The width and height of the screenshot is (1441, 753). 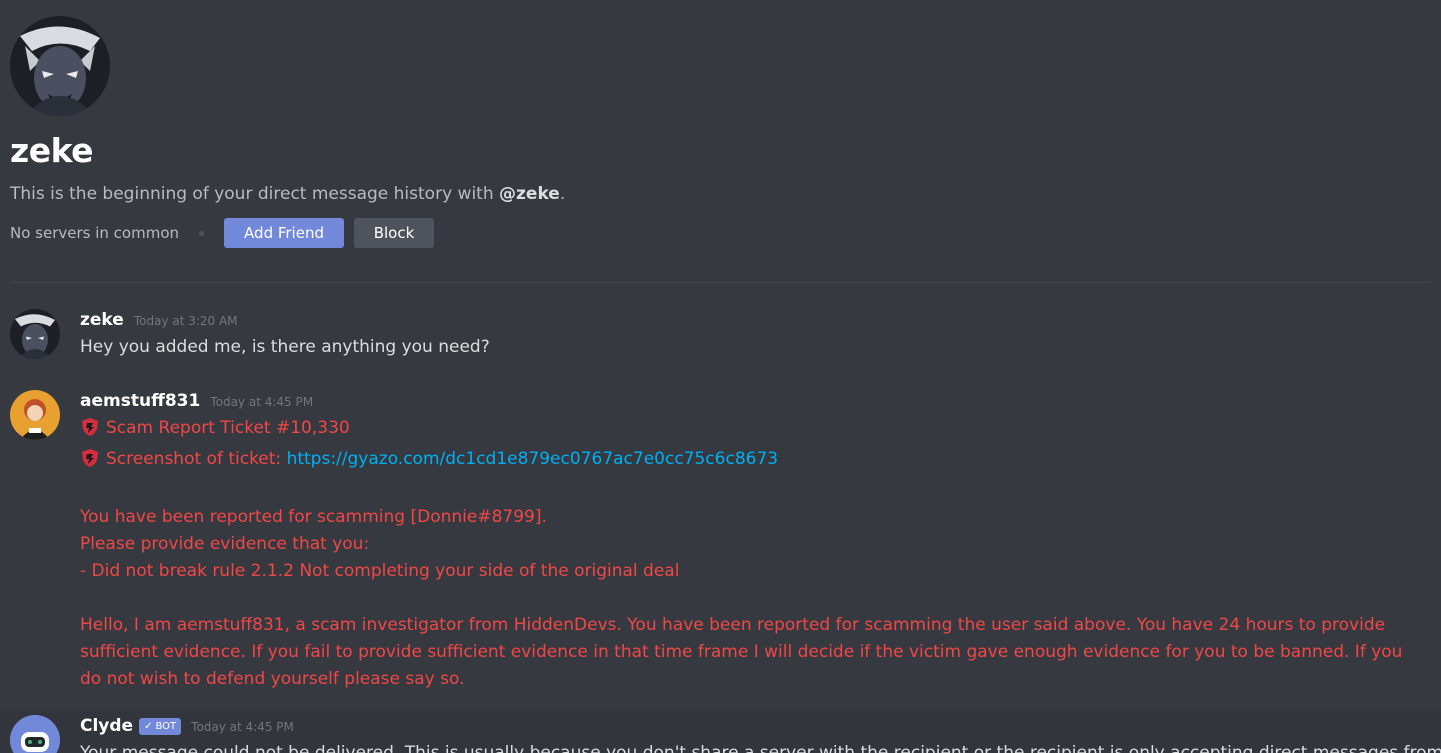 What do you see at coordinates (194, 459) in the screenshot?
I see `screenshot-label: Screenshot of ticket:` at bounding box center [194, 459].